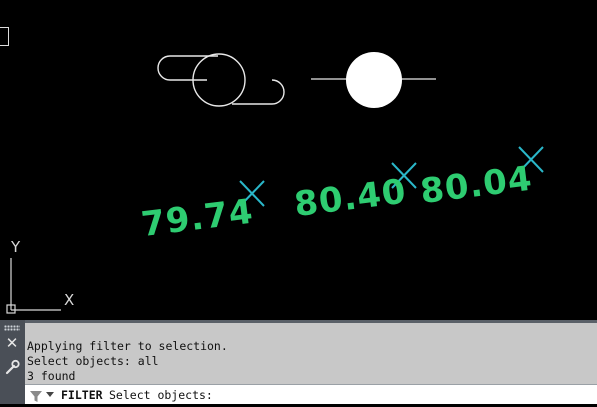  Describe the element at coordinates (33, 286) in the screenshot. I see `ucs-icon` at that location.